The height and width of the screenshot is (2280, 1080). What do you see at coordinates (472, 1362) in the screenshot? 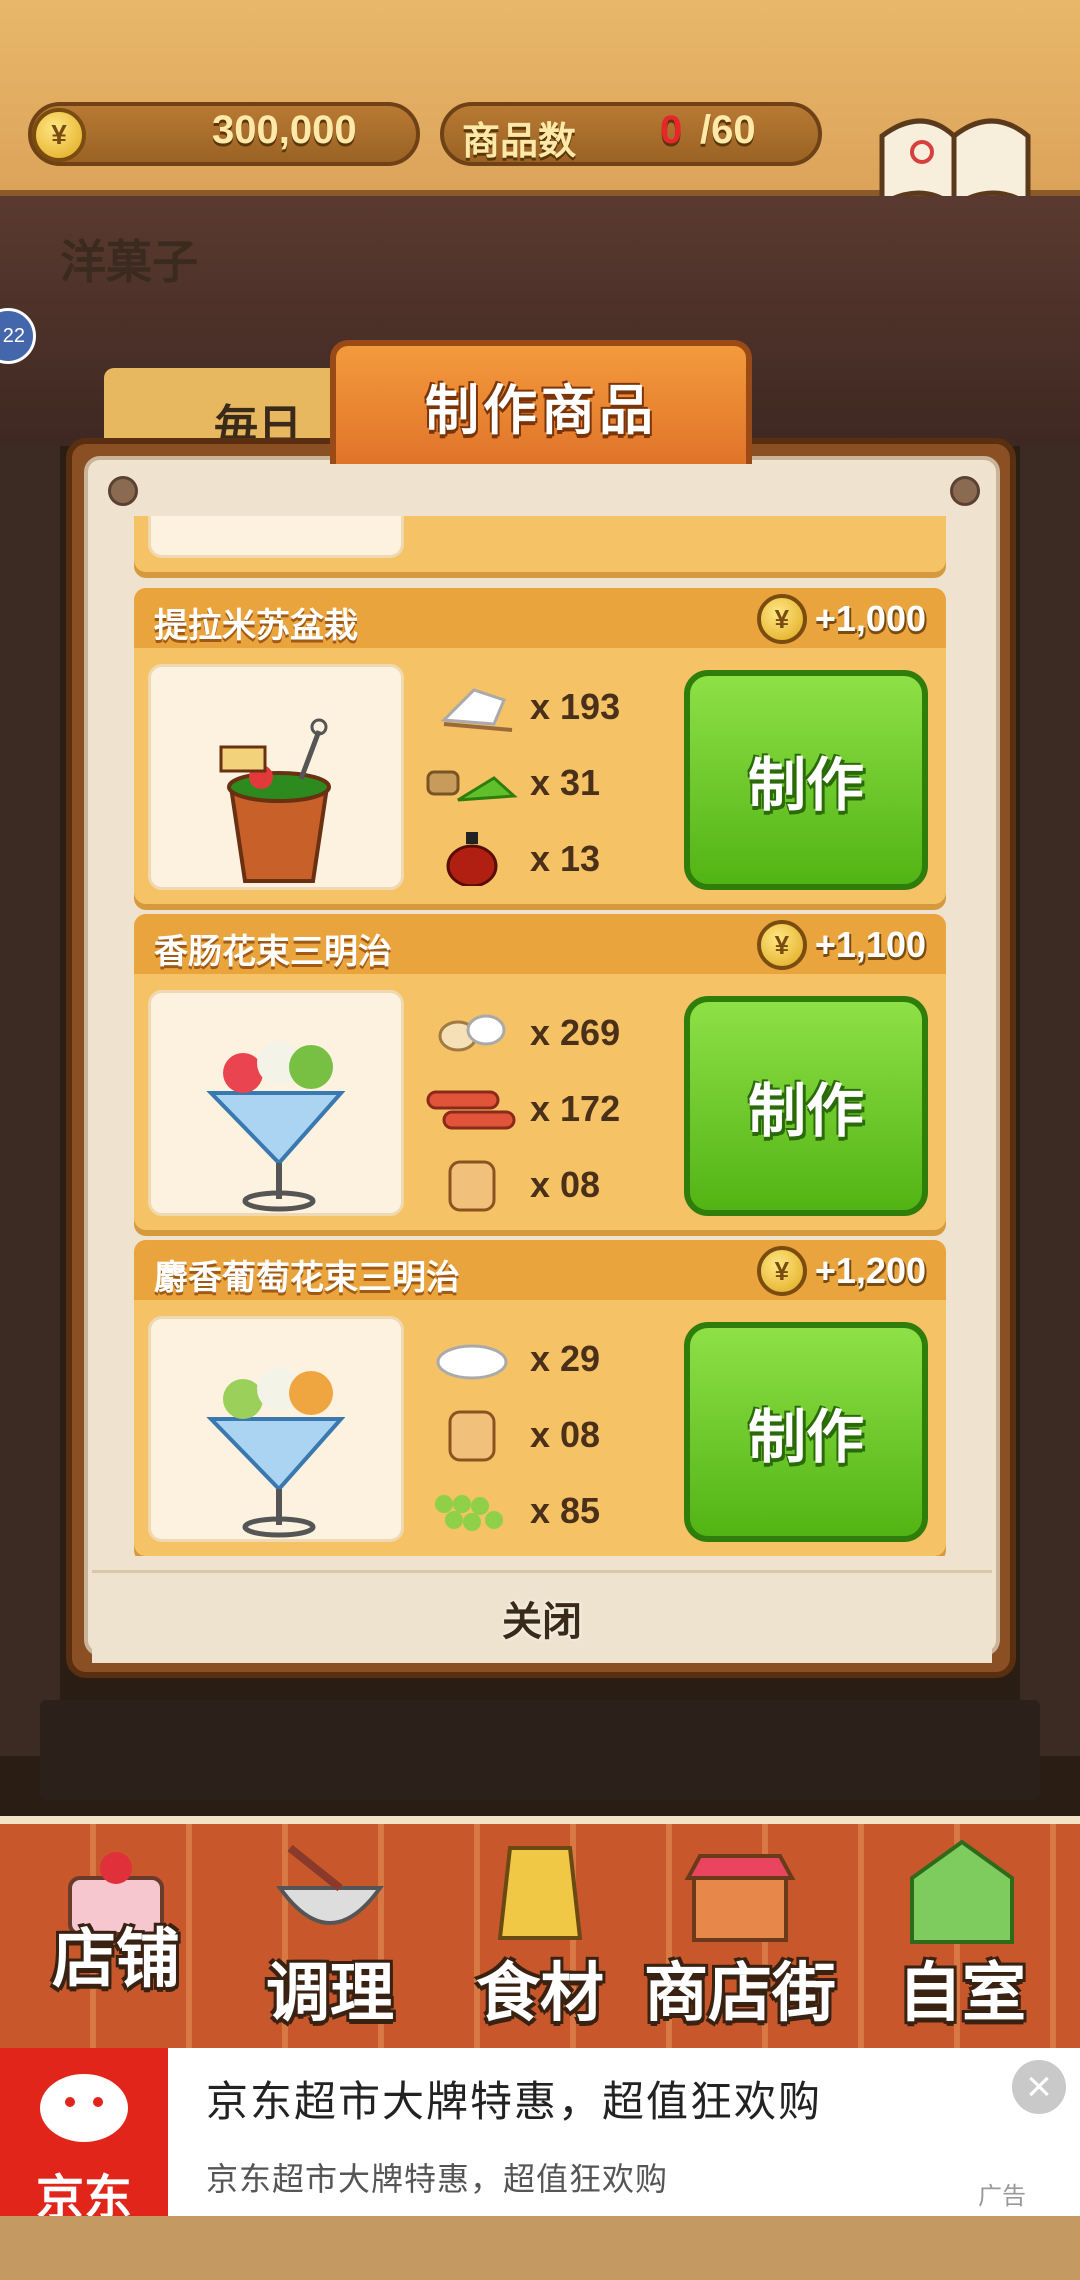
I see `cream-icon` at bounding box center [472, 1362].